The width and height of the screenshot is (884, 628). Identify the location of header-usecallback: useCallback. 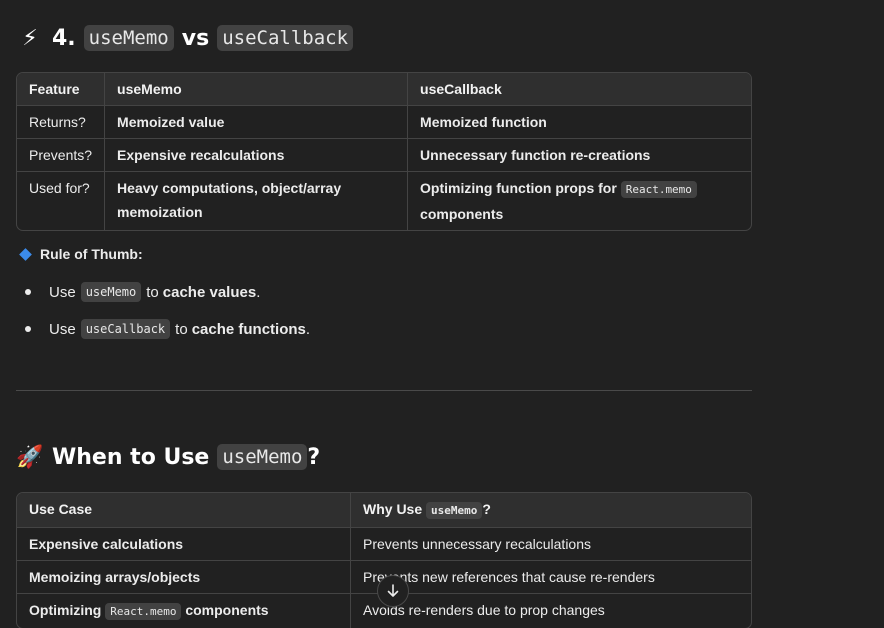
(579, 89).